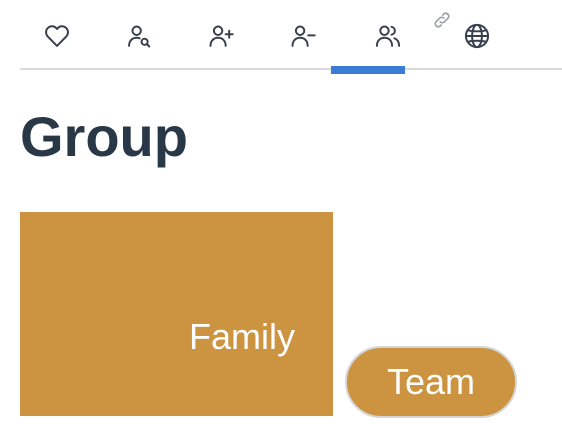 The image size is (562, 440). What do you see at coordinates (368, 70) in the screenshot?
I see `active-tab-indicator` at bounding box center [368, 70].